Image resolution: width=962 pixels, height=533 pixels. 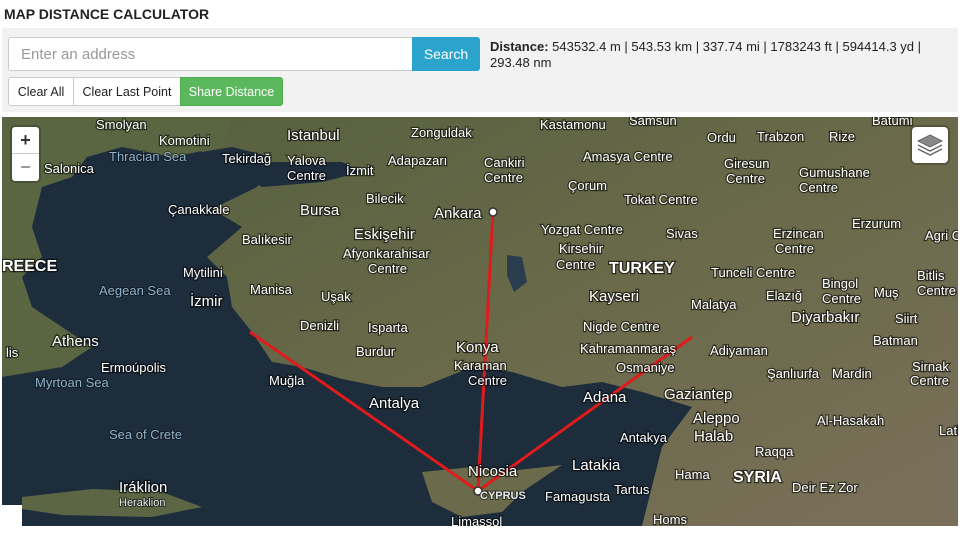 What do you see at coordinates (892, 122) in the screenshot?
I see `map-label: Batumi` at bounding box center [892, 122].